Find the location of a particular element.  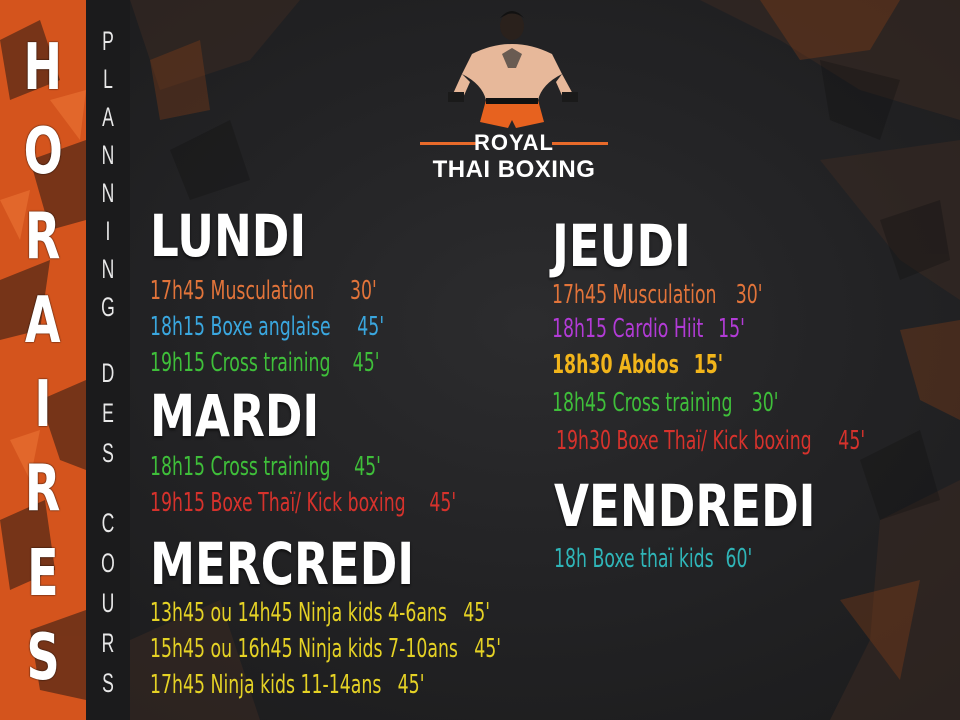

subtitle-letter: D is located at coordinates (108, 373).